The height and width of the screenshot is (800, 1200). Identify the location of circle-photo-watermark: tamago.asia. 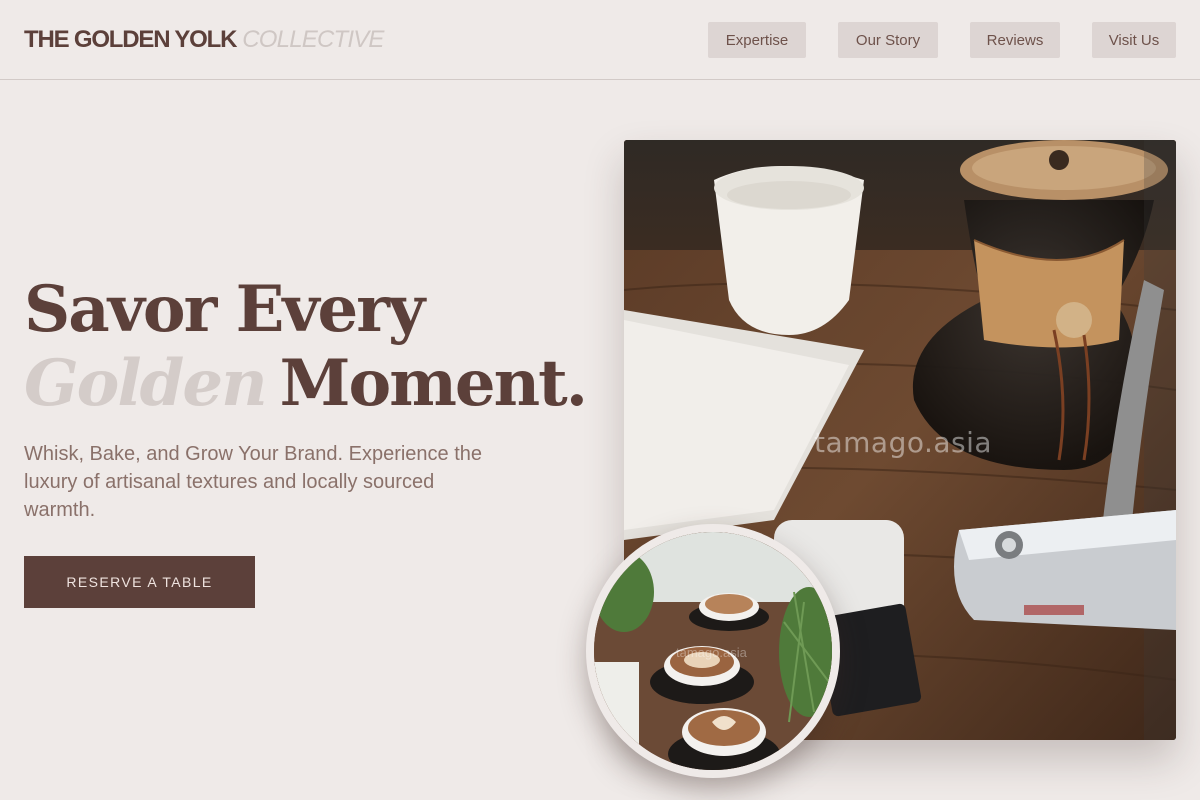
(711, 652).